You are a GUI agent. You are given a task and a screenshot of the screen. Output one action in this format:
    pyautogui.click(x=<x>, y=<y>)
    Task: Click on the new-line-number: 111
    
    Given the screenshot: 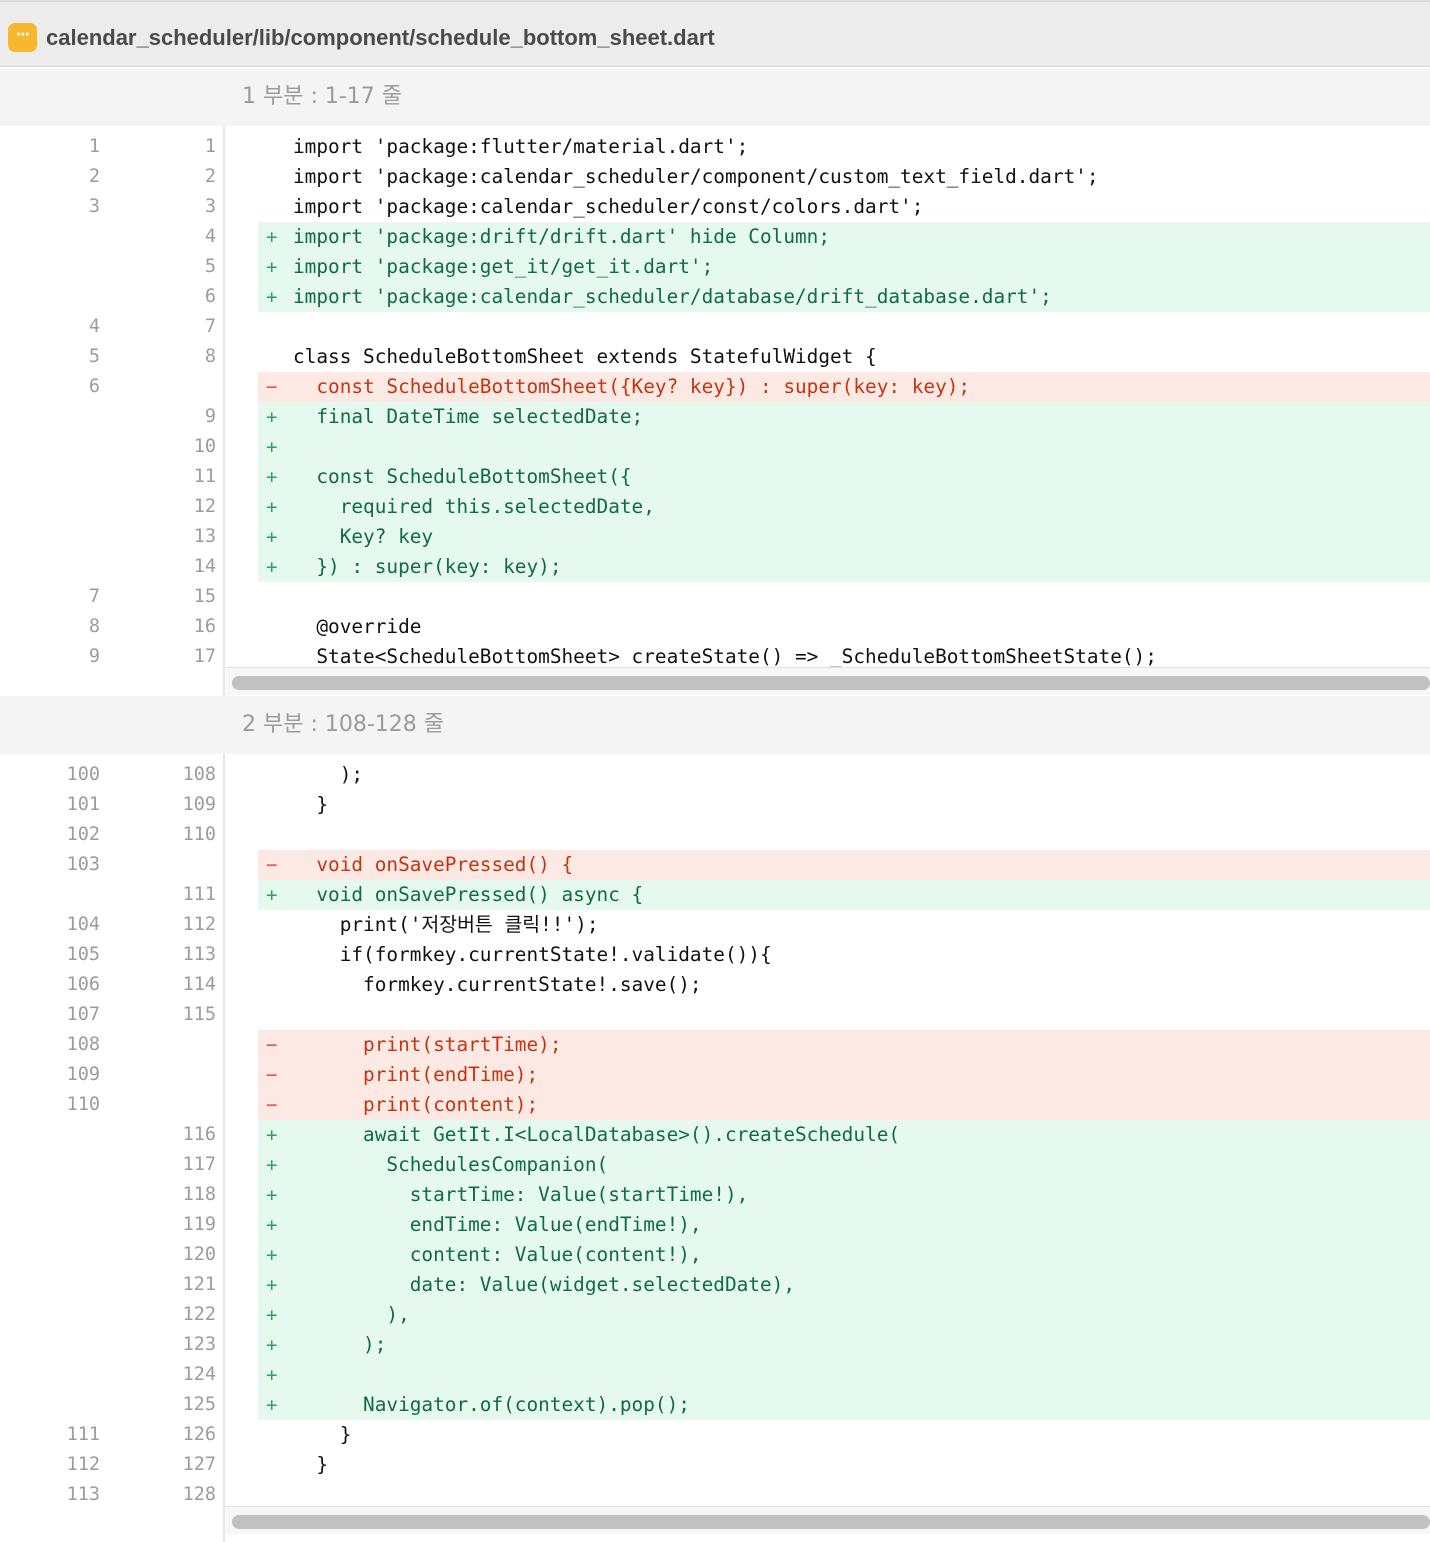 What is the action you would take?
    pyautogui.click(x=199, y=894)
    